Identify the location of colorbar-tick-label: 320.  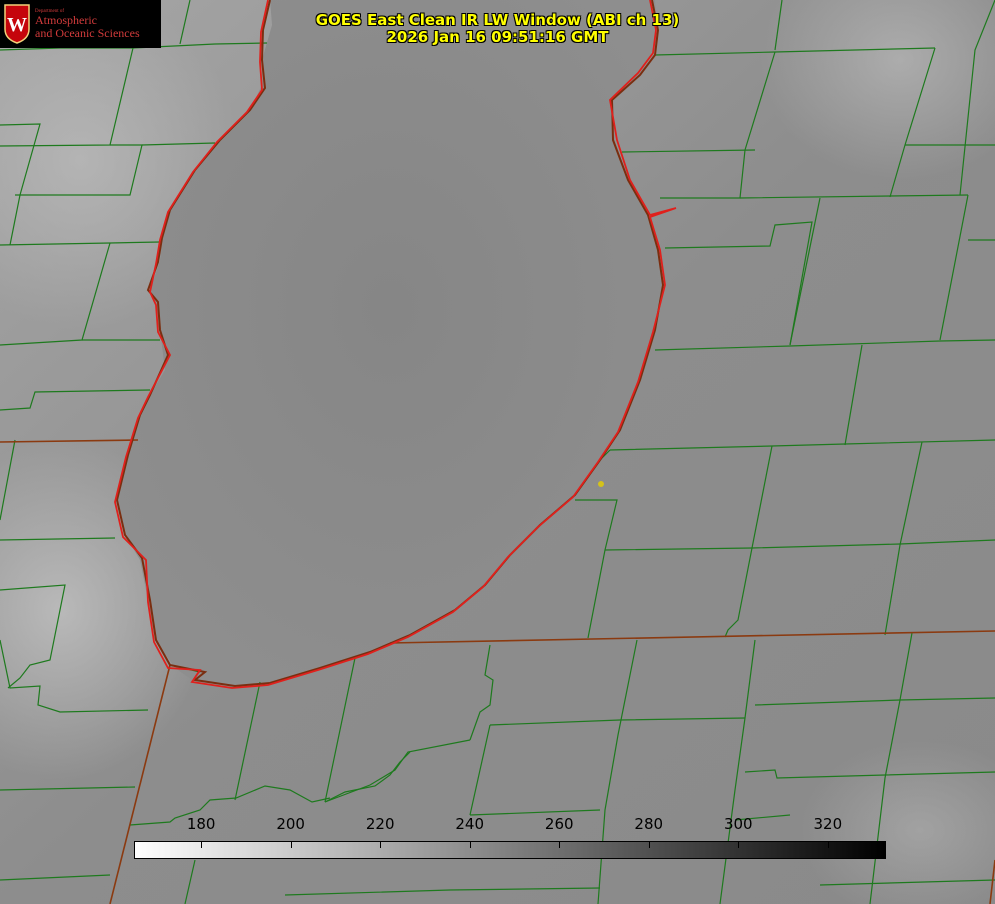
(828, 824).